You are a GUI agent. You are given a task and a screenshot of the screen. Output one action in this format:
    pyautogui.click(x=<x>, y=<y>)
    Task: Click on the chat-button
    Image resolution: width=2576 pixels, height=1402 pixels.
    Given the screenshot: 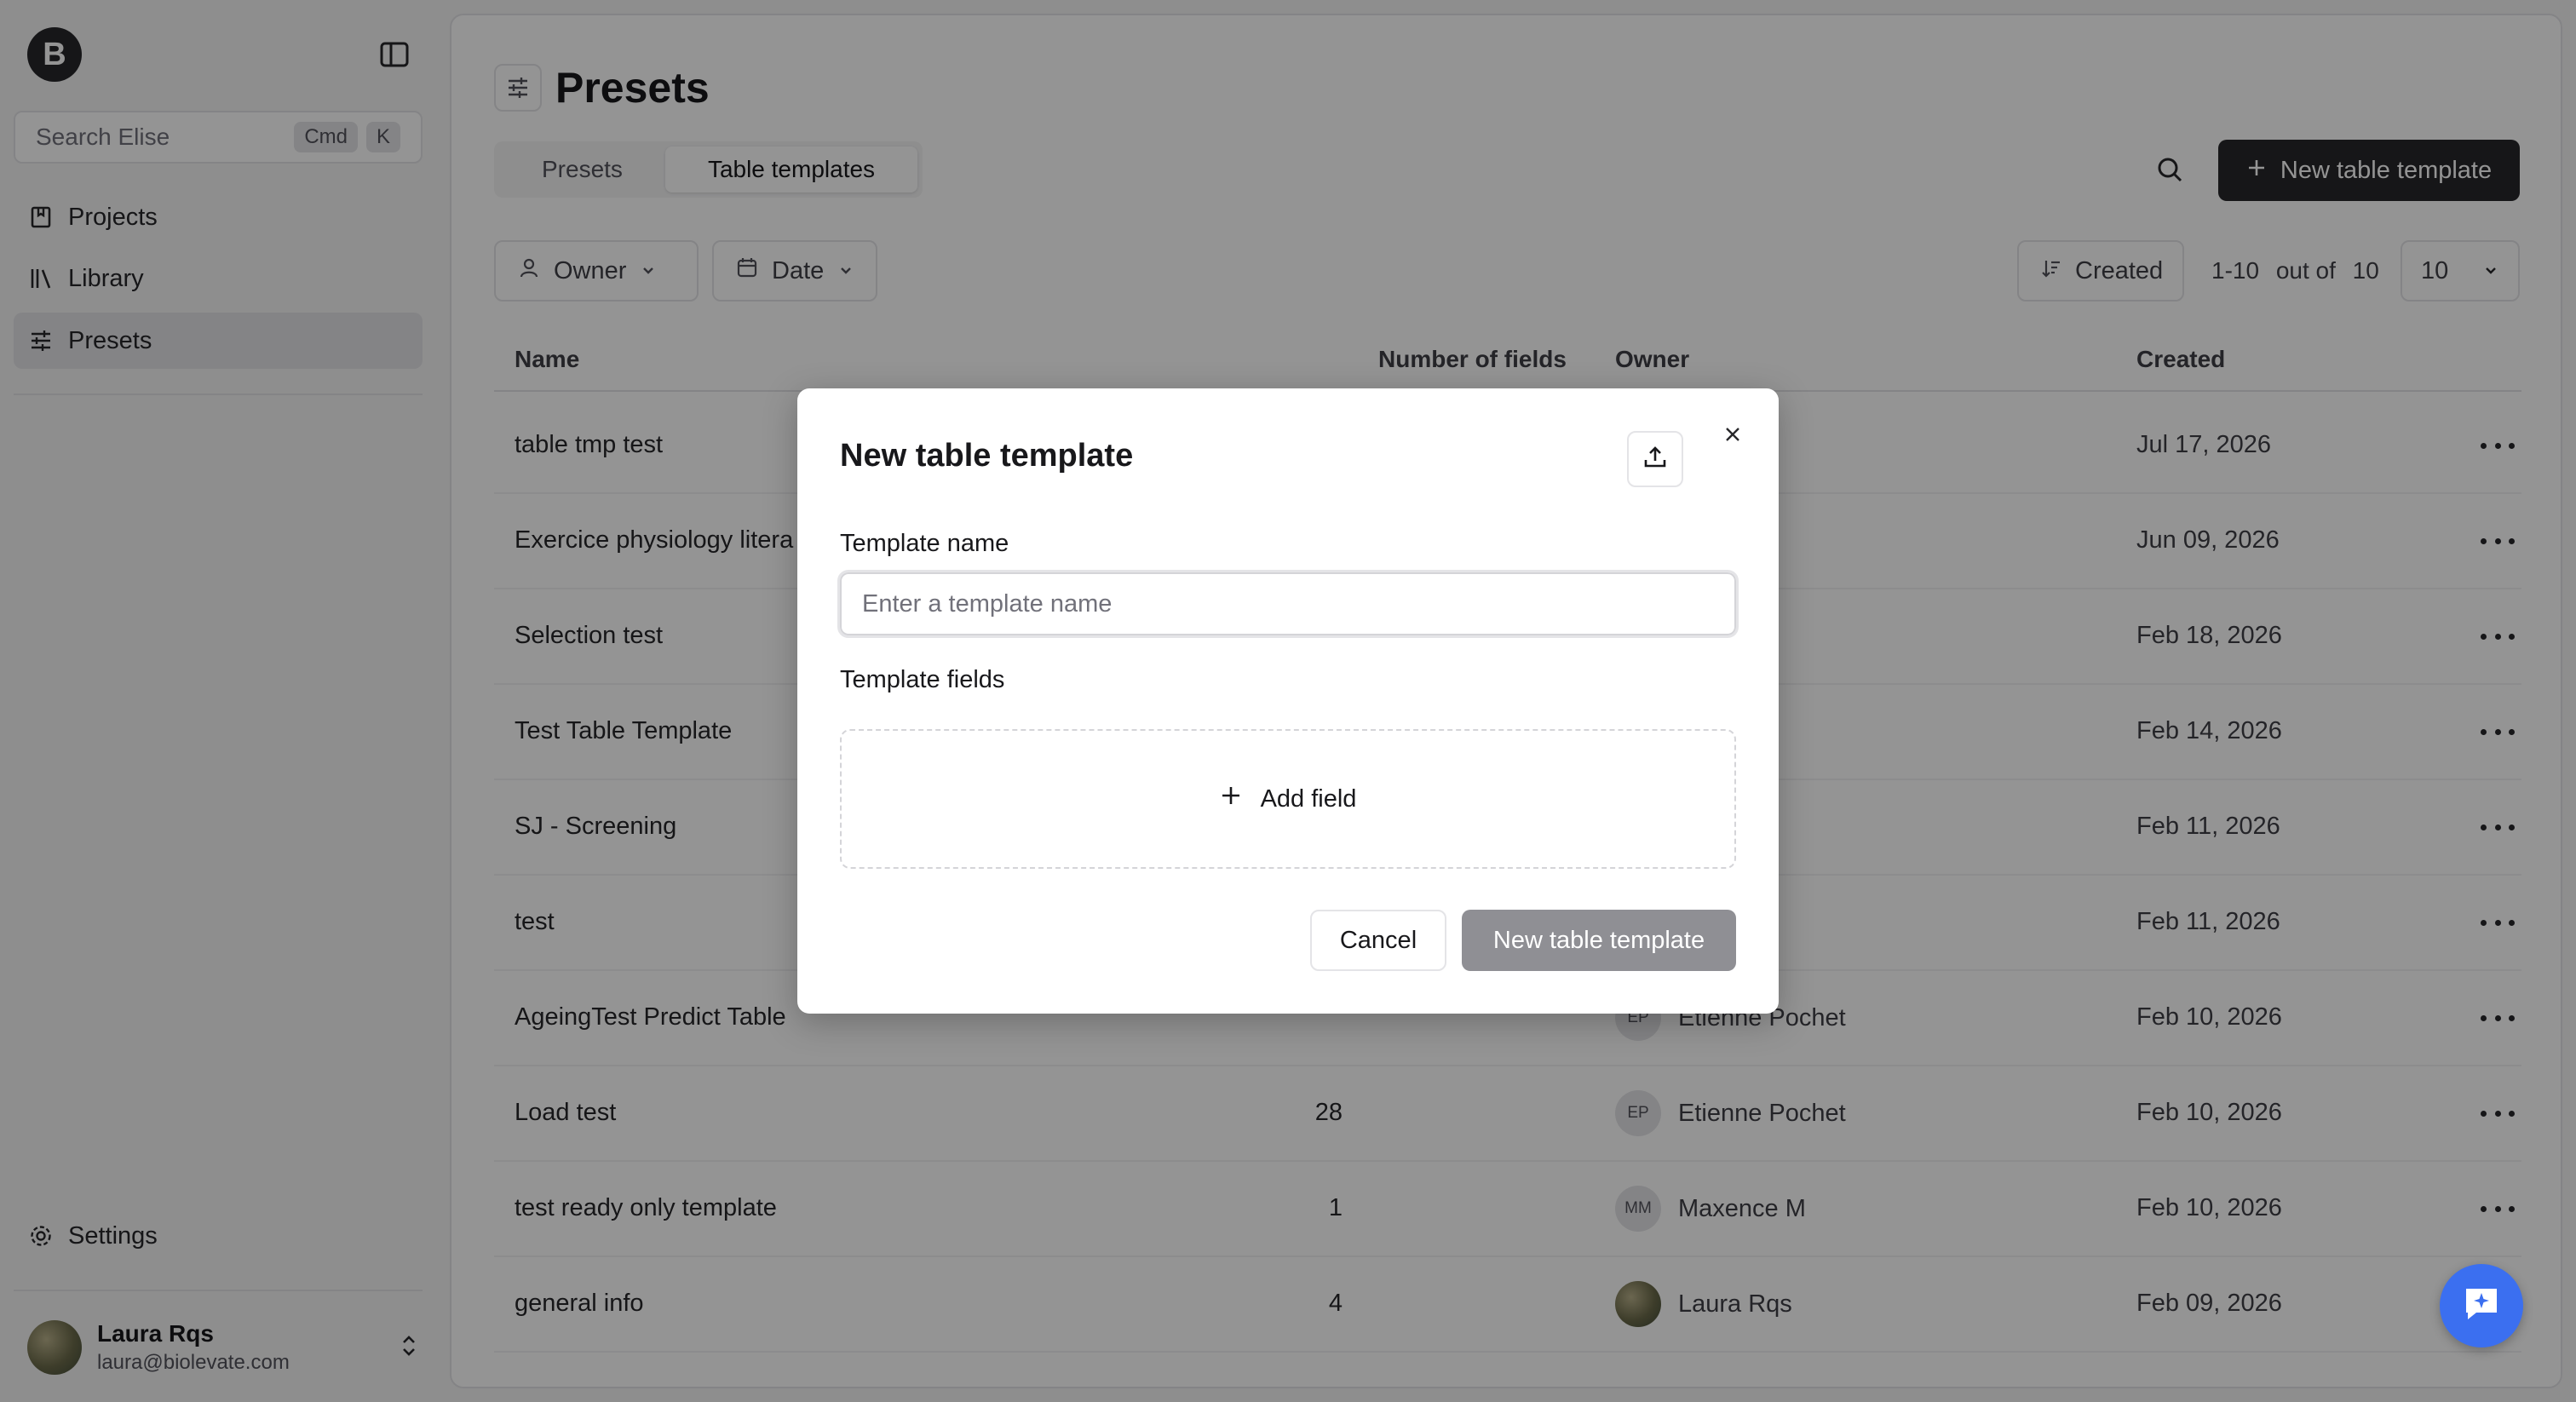 What is the action you would take?
    pyautogui.click(x=2481, y=1305)
    